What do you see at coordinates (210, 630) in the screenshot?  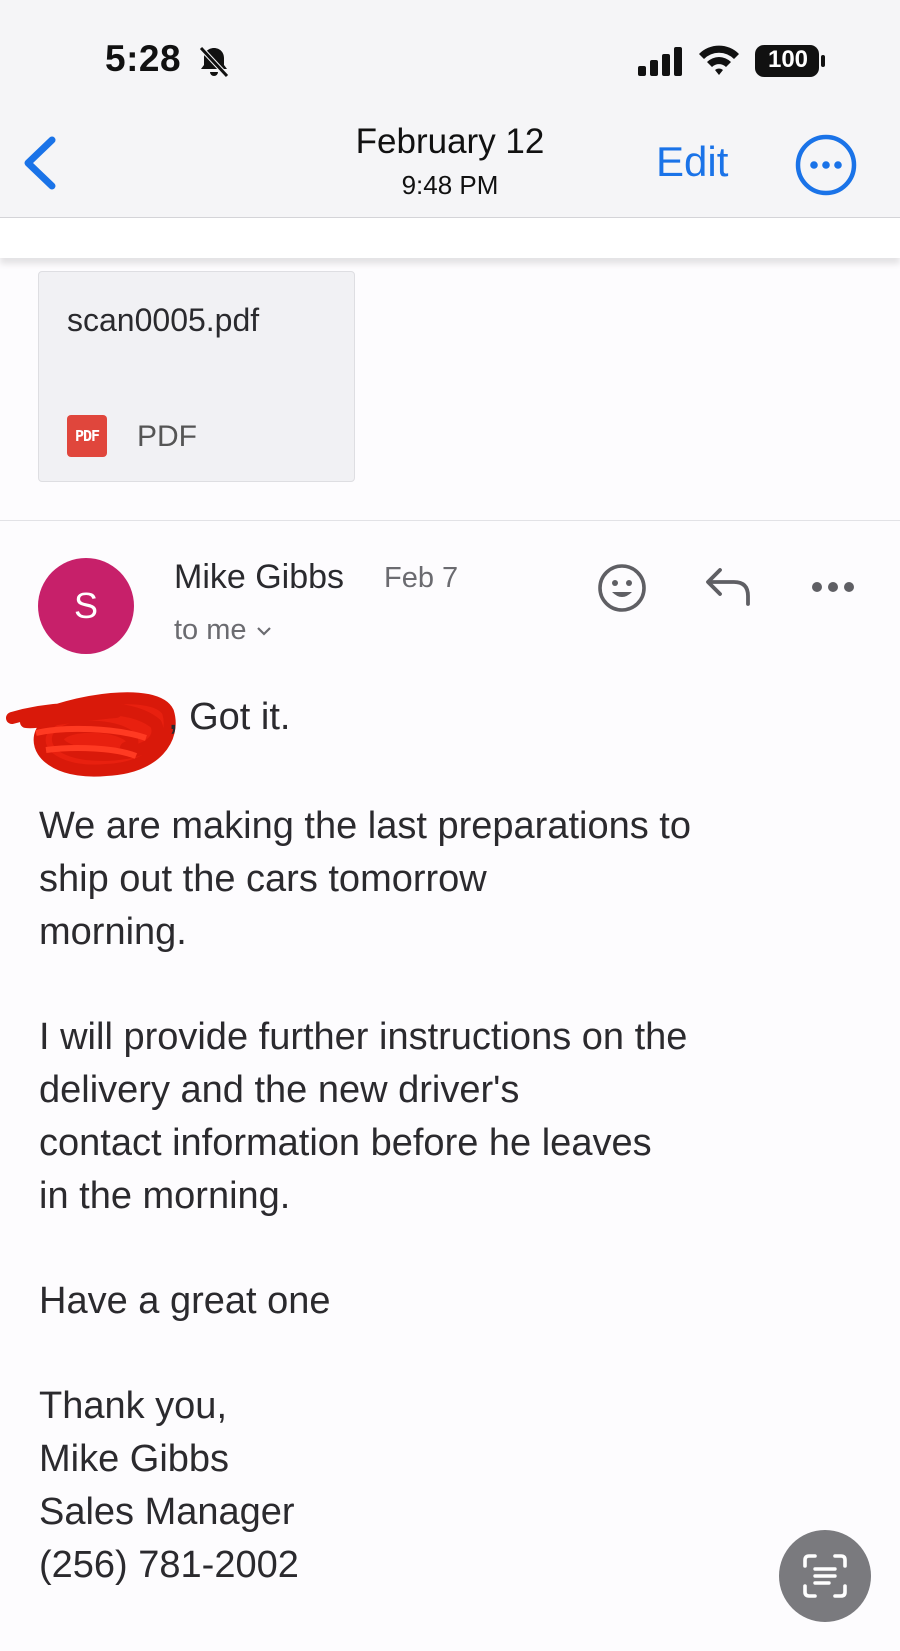 I see `recipient-label: to me` at bounding box center [210, 630].